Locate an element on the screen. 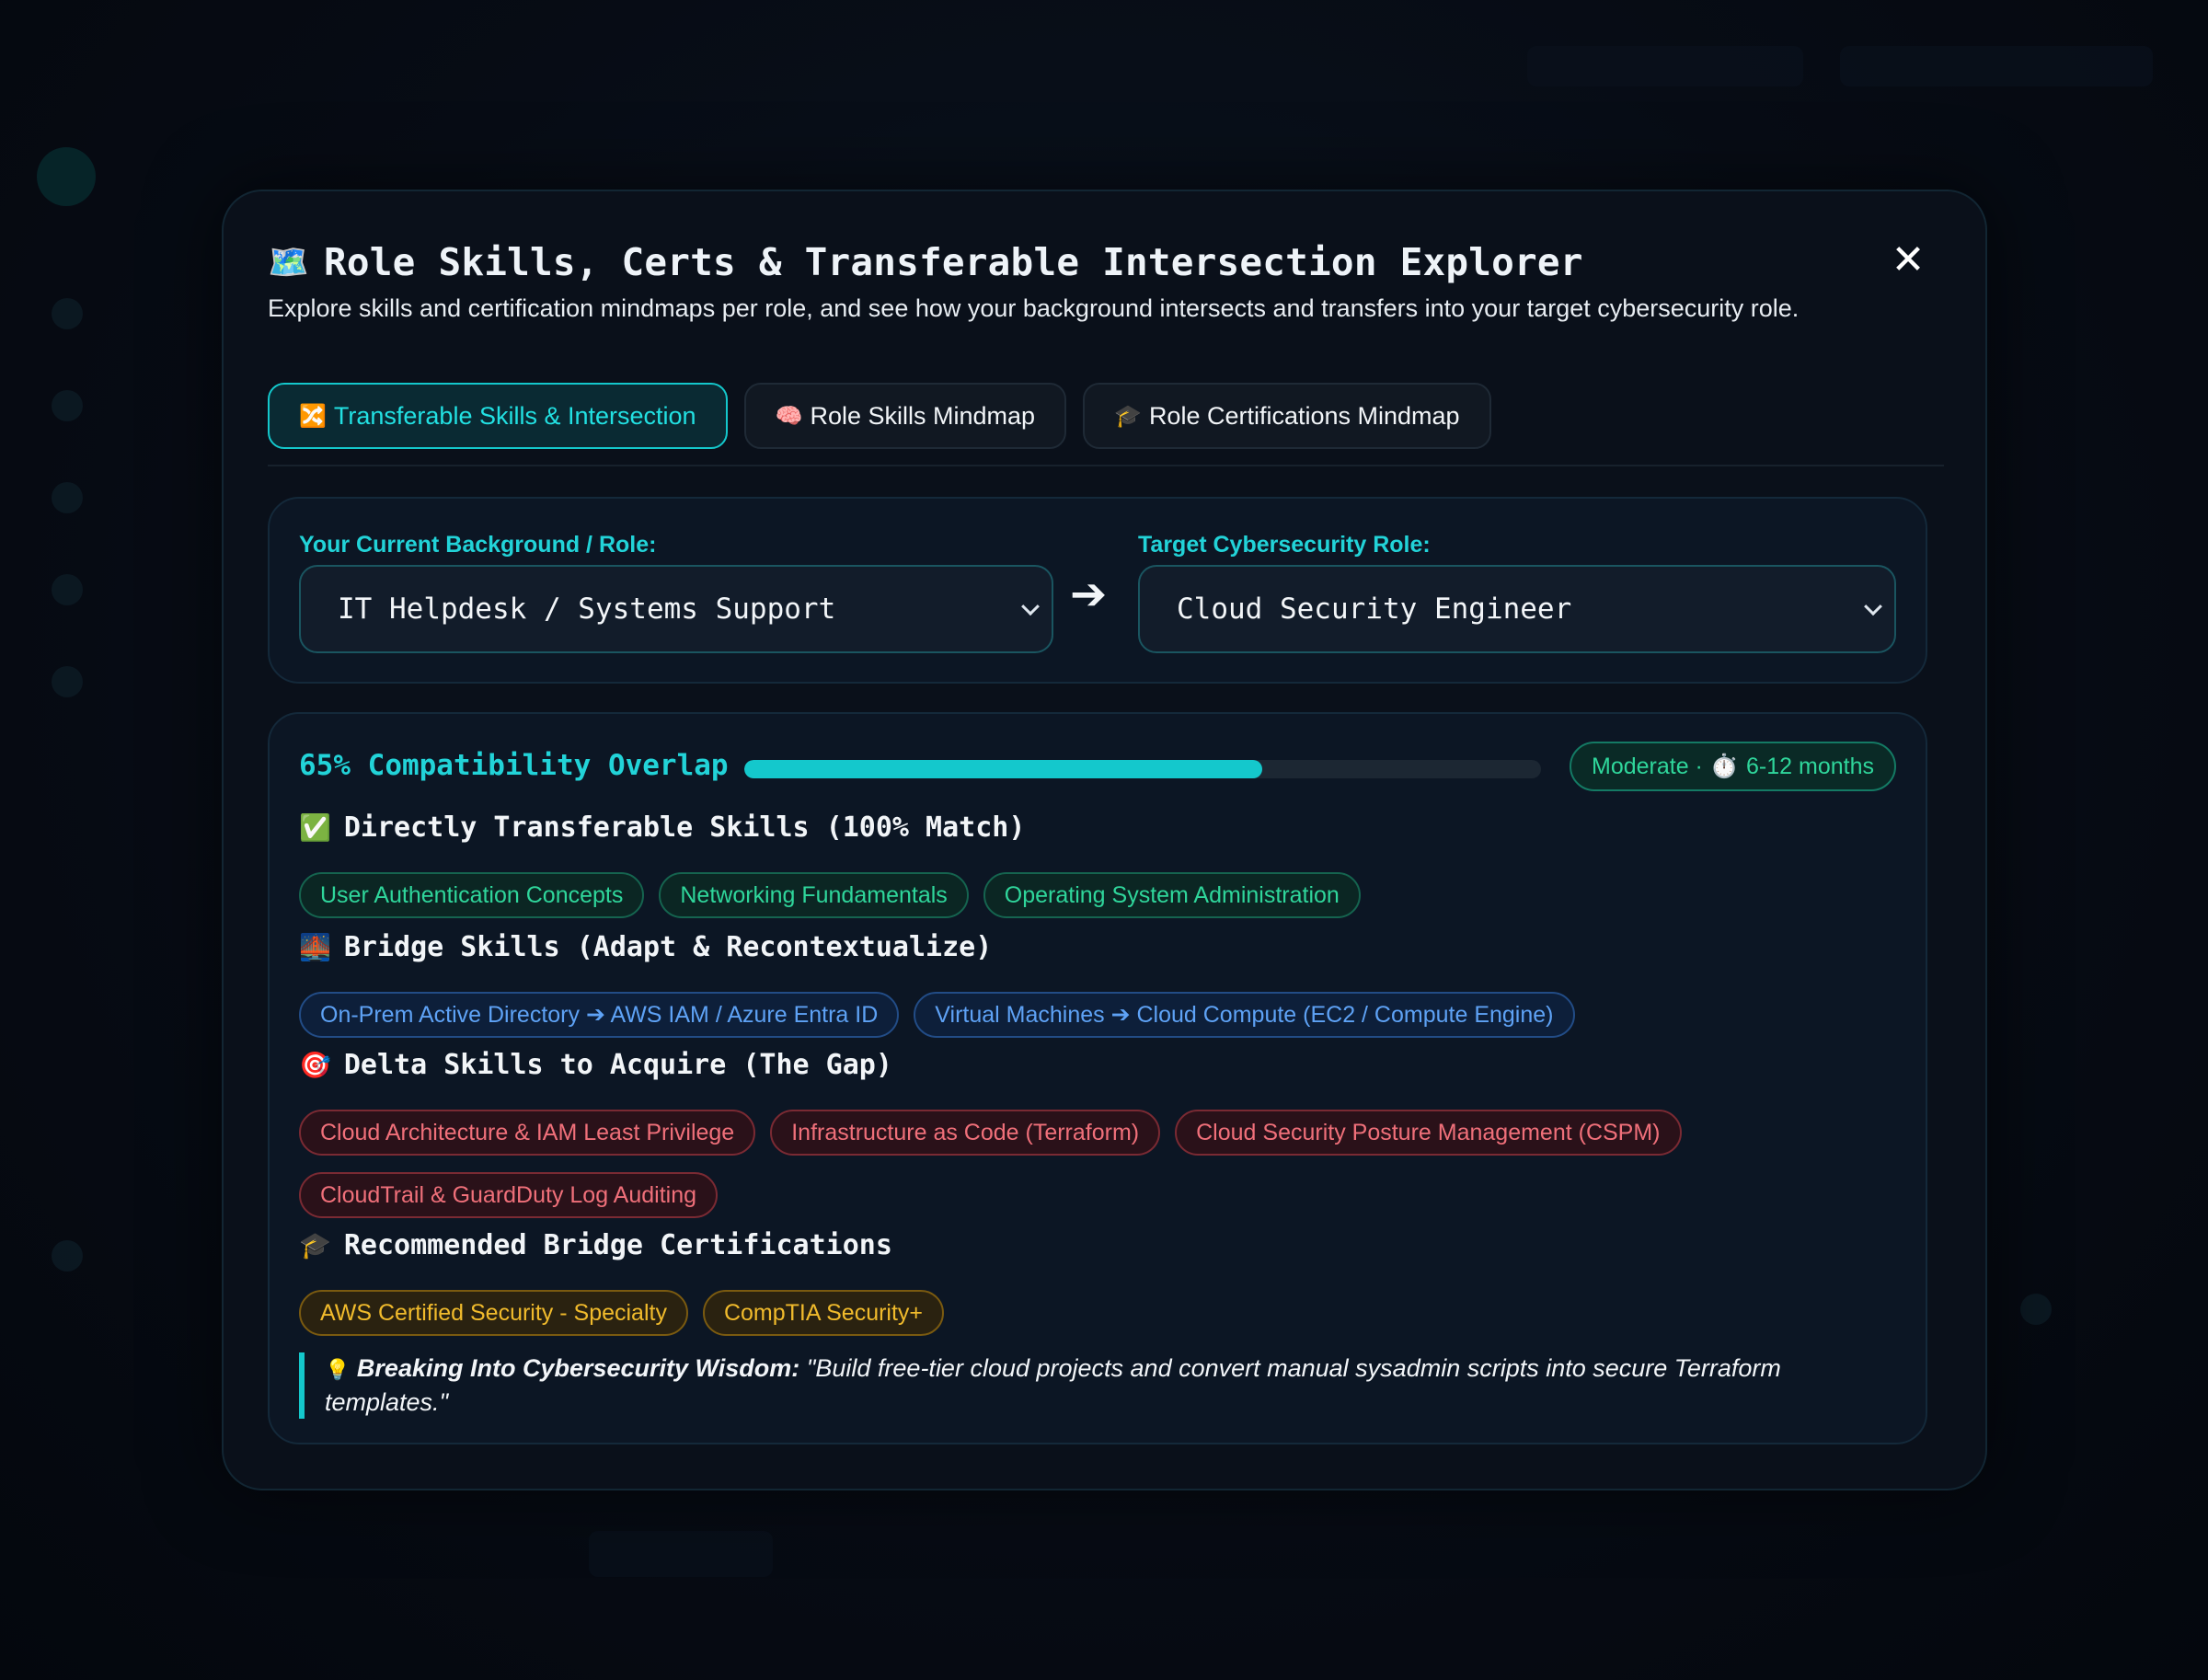  tab-label: Role Certifications Mindmap is located at coordinates (1304, 415).